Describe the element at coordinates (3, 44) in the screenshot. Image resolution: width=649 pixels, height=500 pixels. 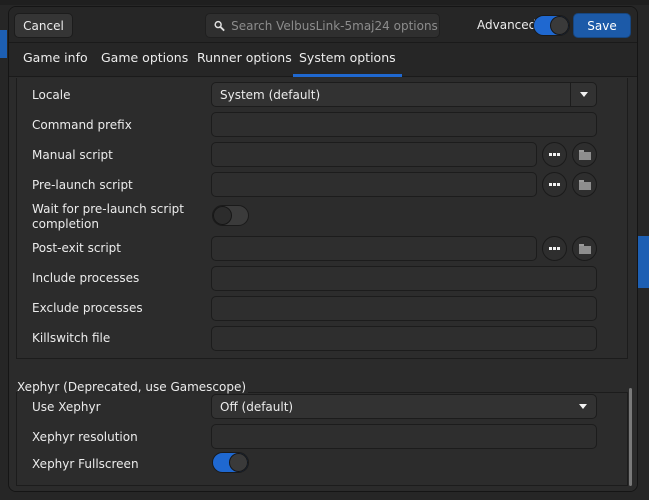
I see `background-selected-item` at that location.